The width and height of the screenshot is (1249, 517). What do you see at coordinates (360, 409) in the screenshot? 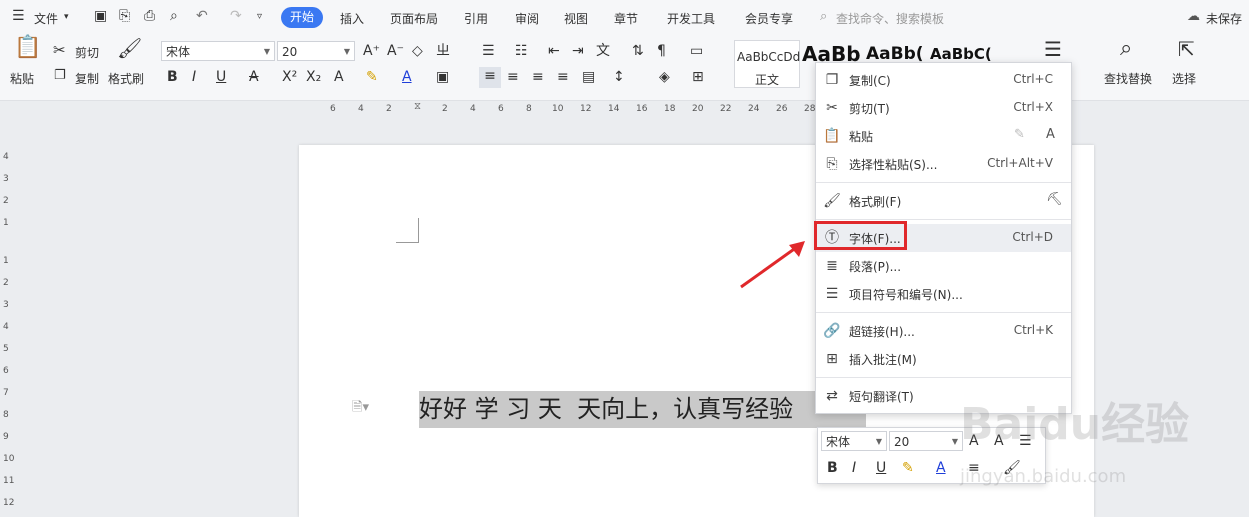
I see `document-icon: 🗎▾` at bounding box center [360, 409].